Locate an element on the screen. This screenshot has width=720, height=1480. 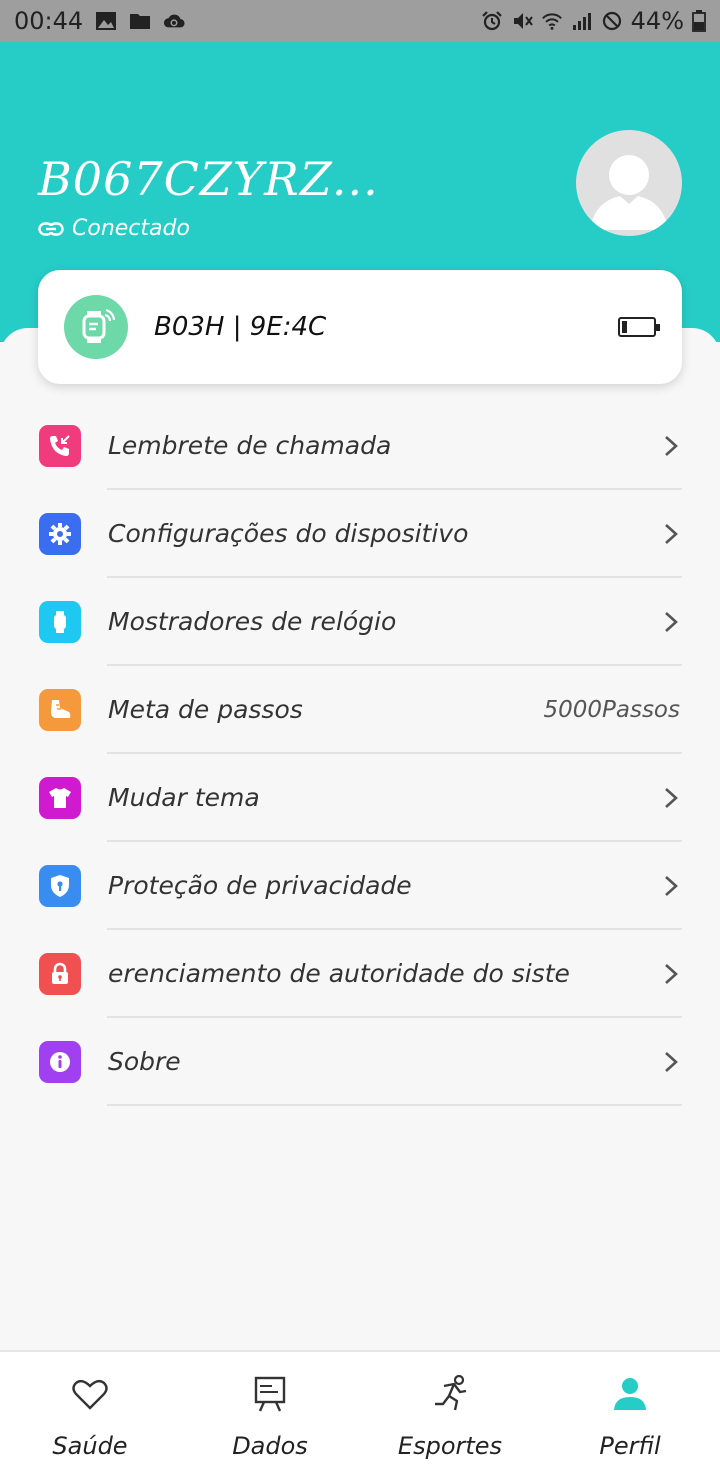
menu-item-privacy: Proteção de privacidade is located at coordinates (360, 886).